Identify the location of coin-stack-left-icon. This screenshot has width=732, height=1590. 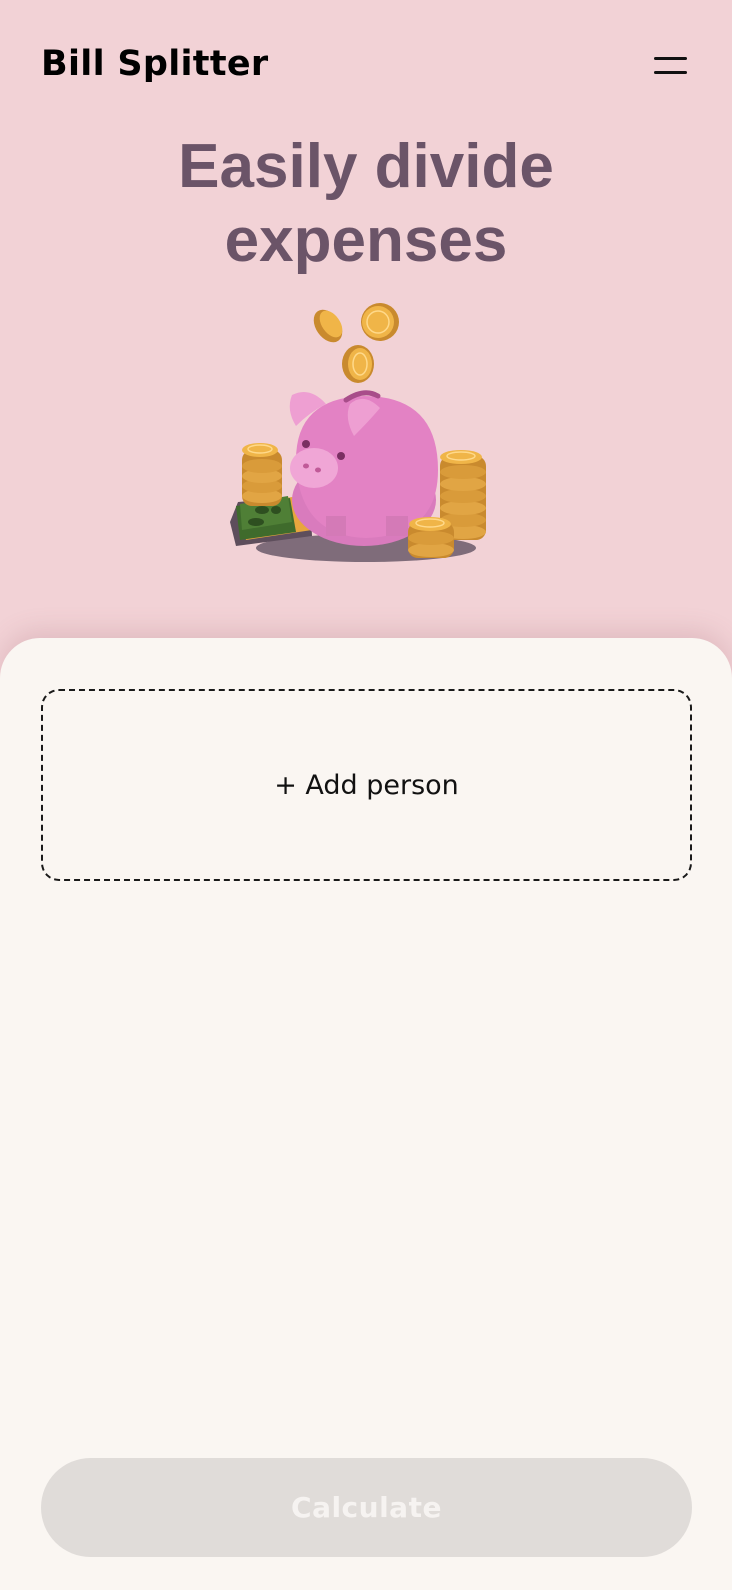
(262, 474).